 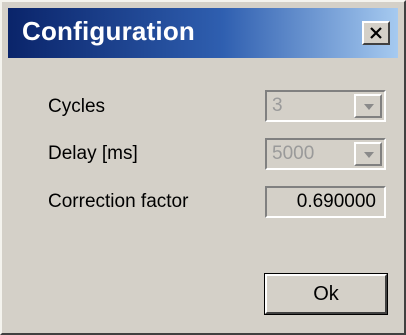 I want to click on close-x-icon, so click(x=376, y=33).